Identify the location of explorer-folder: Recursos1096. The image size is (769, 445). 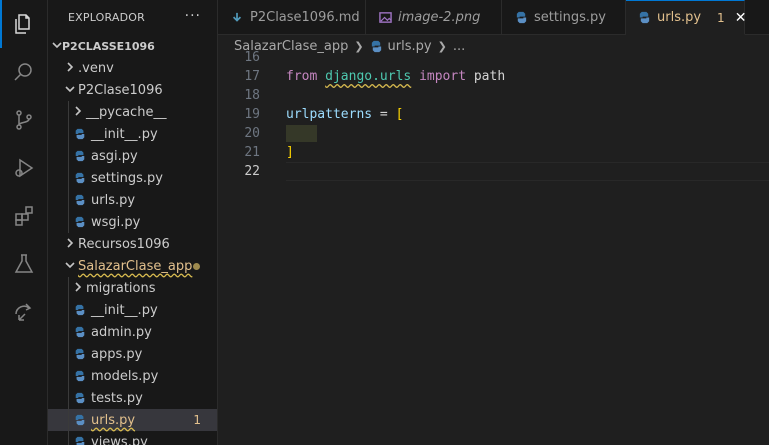
(132, 244).